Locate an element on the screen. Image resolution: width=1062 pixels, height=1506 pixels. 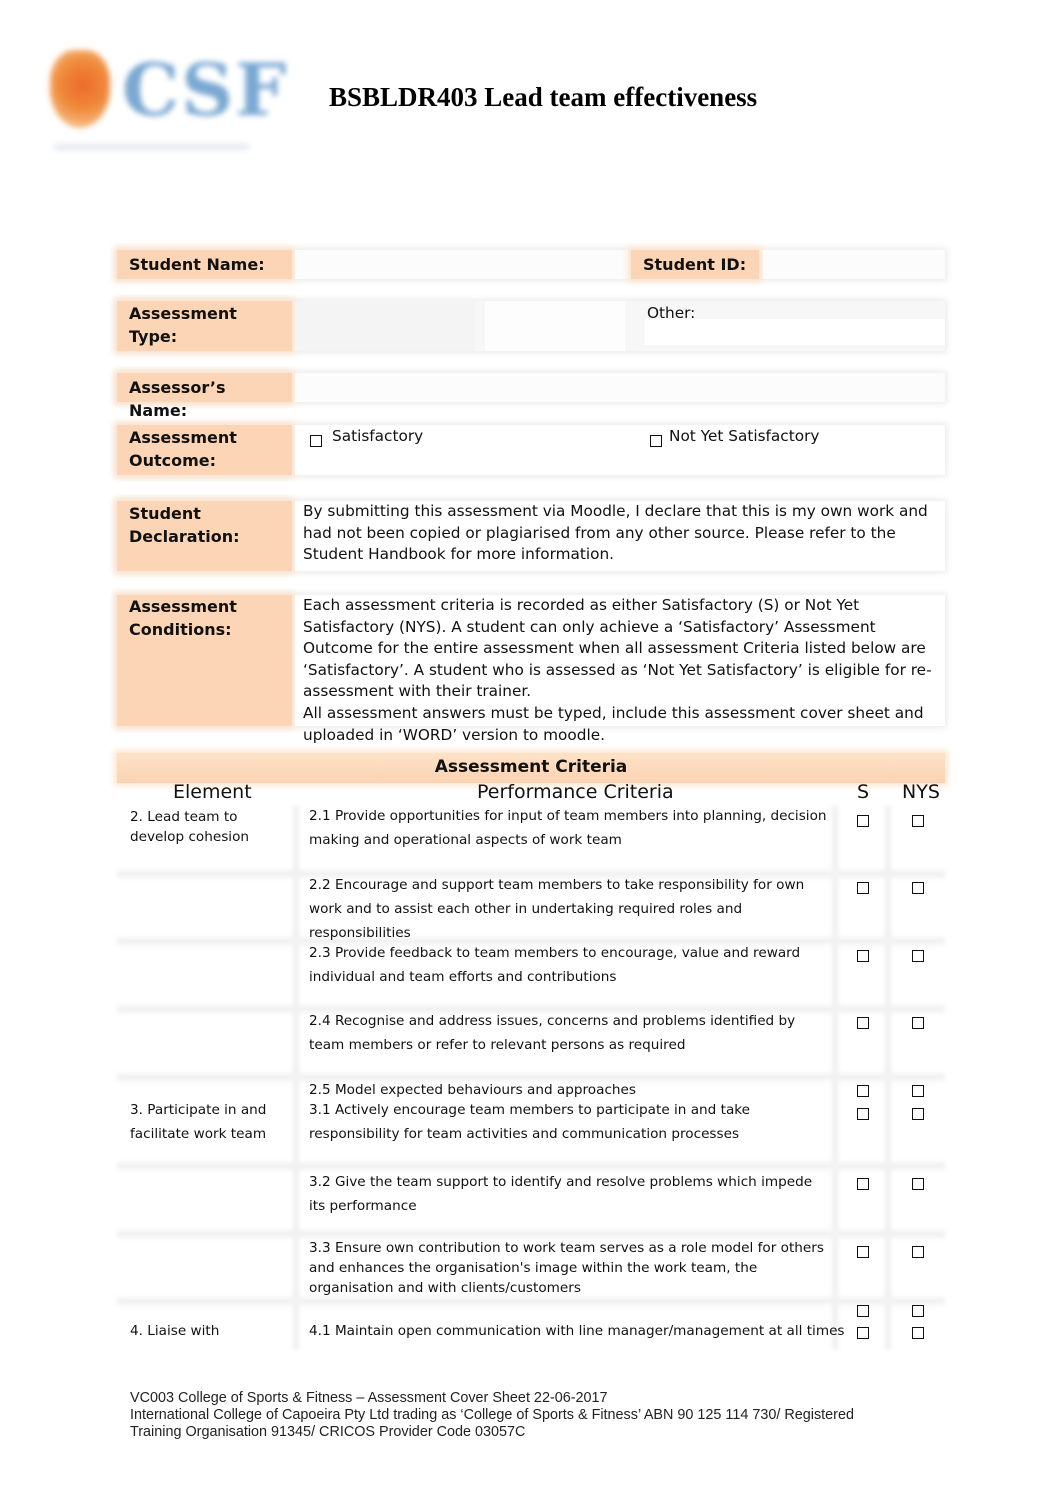
column-header-s: S is located at coordinates (863, 792).